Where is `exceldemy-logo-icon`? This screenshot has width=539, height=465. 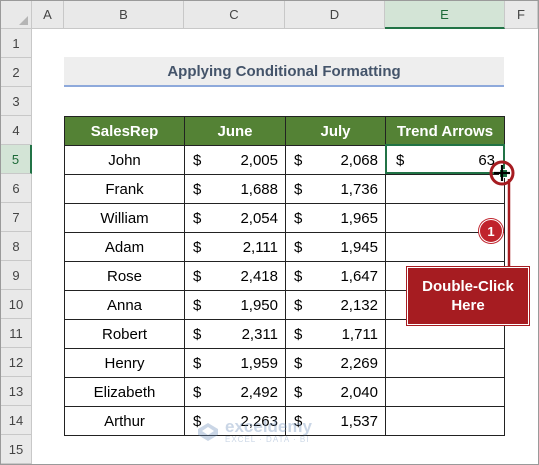 exceldemy-logo-icon is located at coordinates (208, 431).